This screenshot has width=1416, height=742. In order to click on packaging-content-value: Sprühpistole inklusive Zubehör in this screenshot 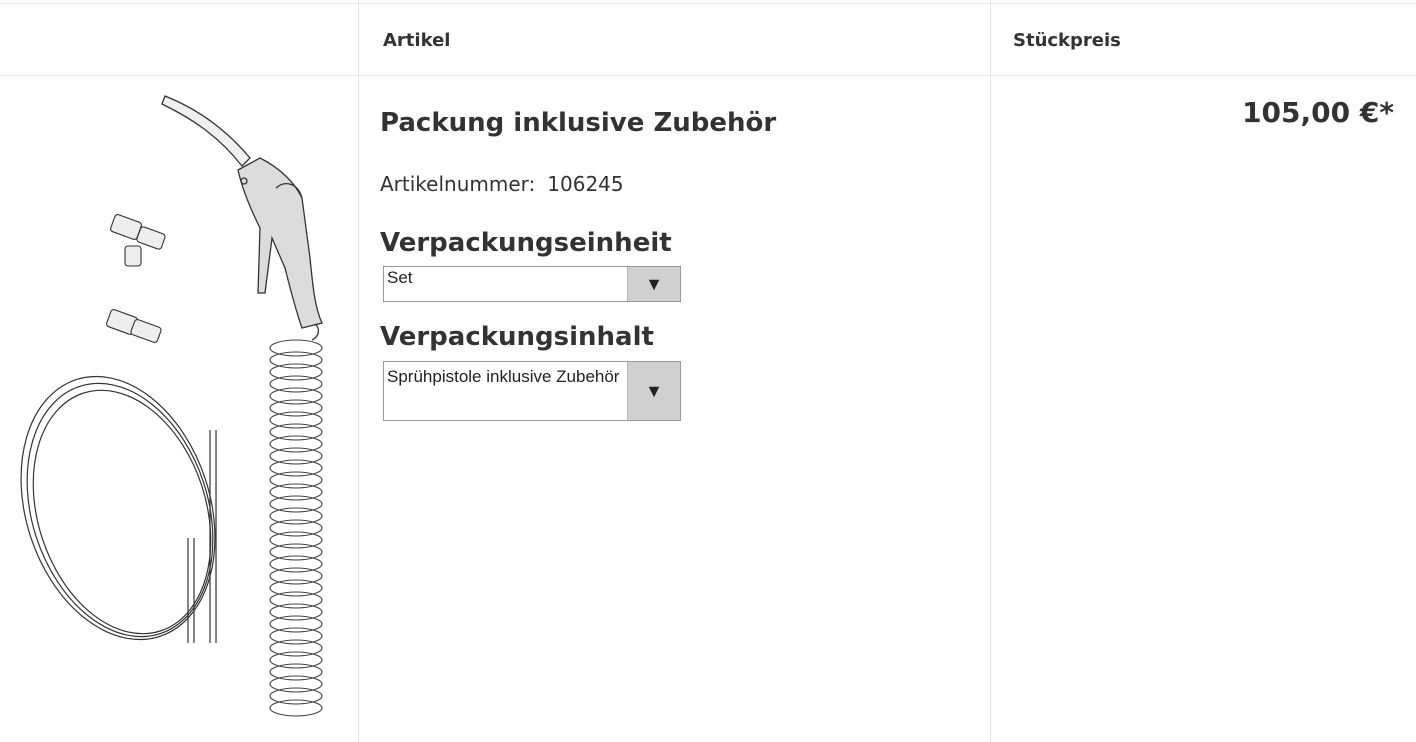, I will do `click(503, 376)`.